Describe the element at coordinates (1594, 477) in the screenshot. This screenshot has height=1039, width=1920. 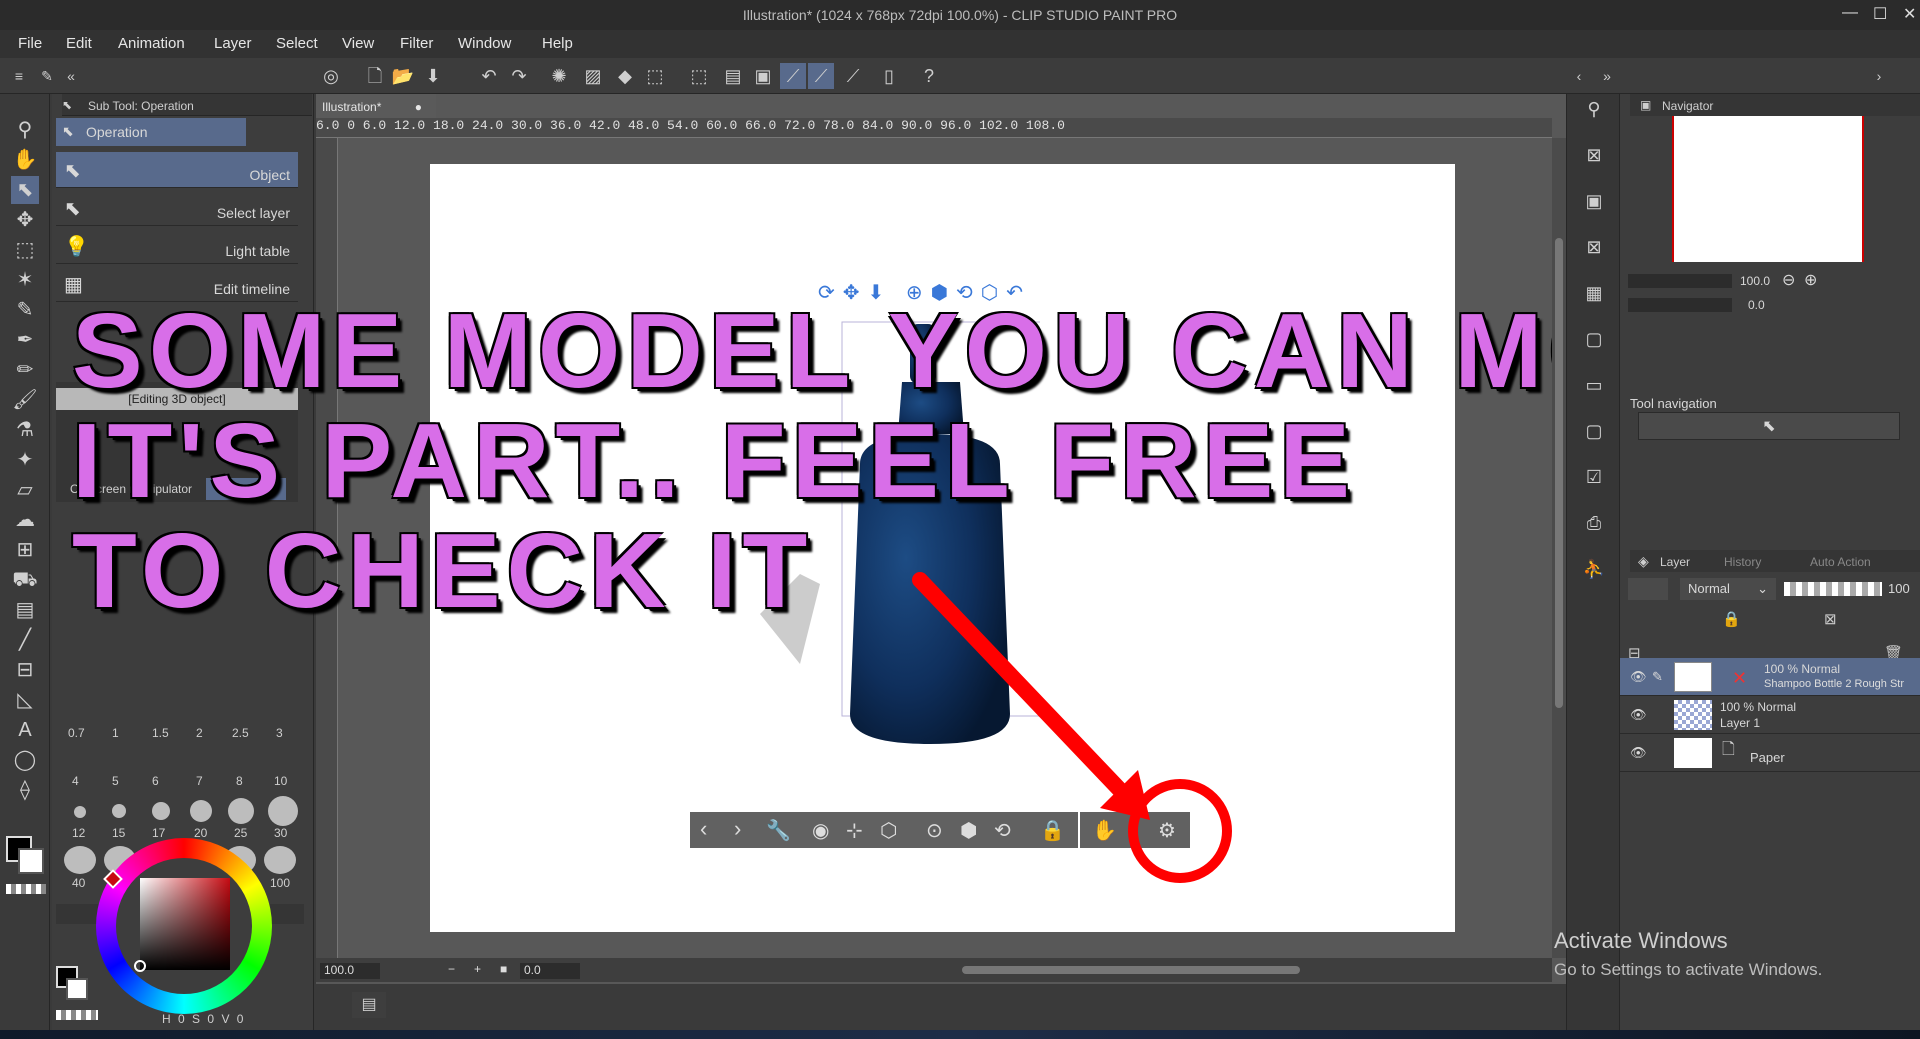
I see `dock-edit-icon: ☑` at that location.